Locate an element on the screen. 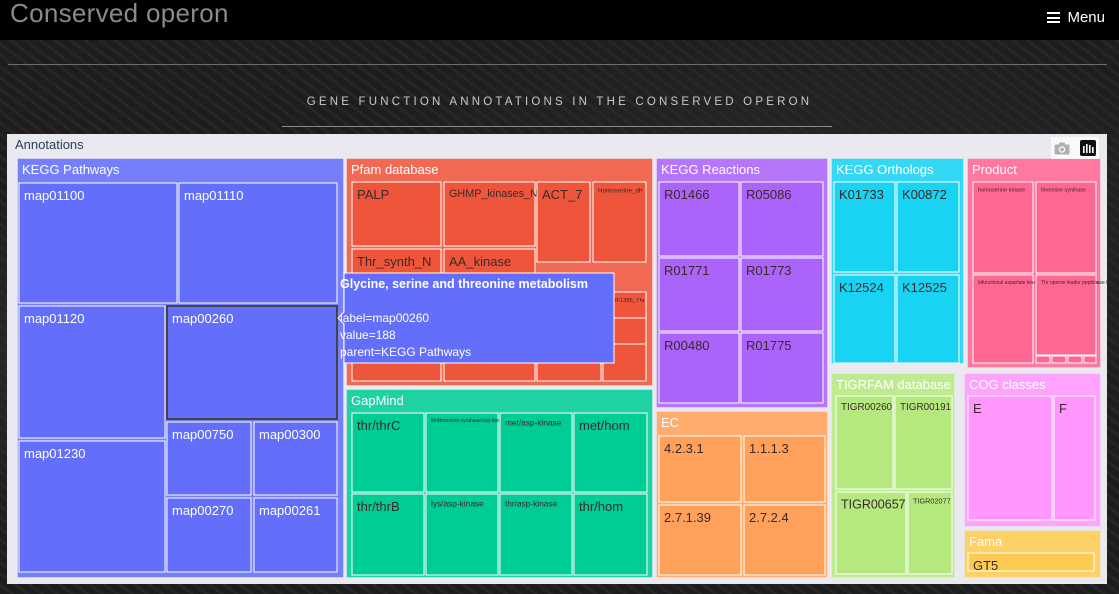 The image size is (1119, 594). plot-modebar is located at coordinates (1075, 148).